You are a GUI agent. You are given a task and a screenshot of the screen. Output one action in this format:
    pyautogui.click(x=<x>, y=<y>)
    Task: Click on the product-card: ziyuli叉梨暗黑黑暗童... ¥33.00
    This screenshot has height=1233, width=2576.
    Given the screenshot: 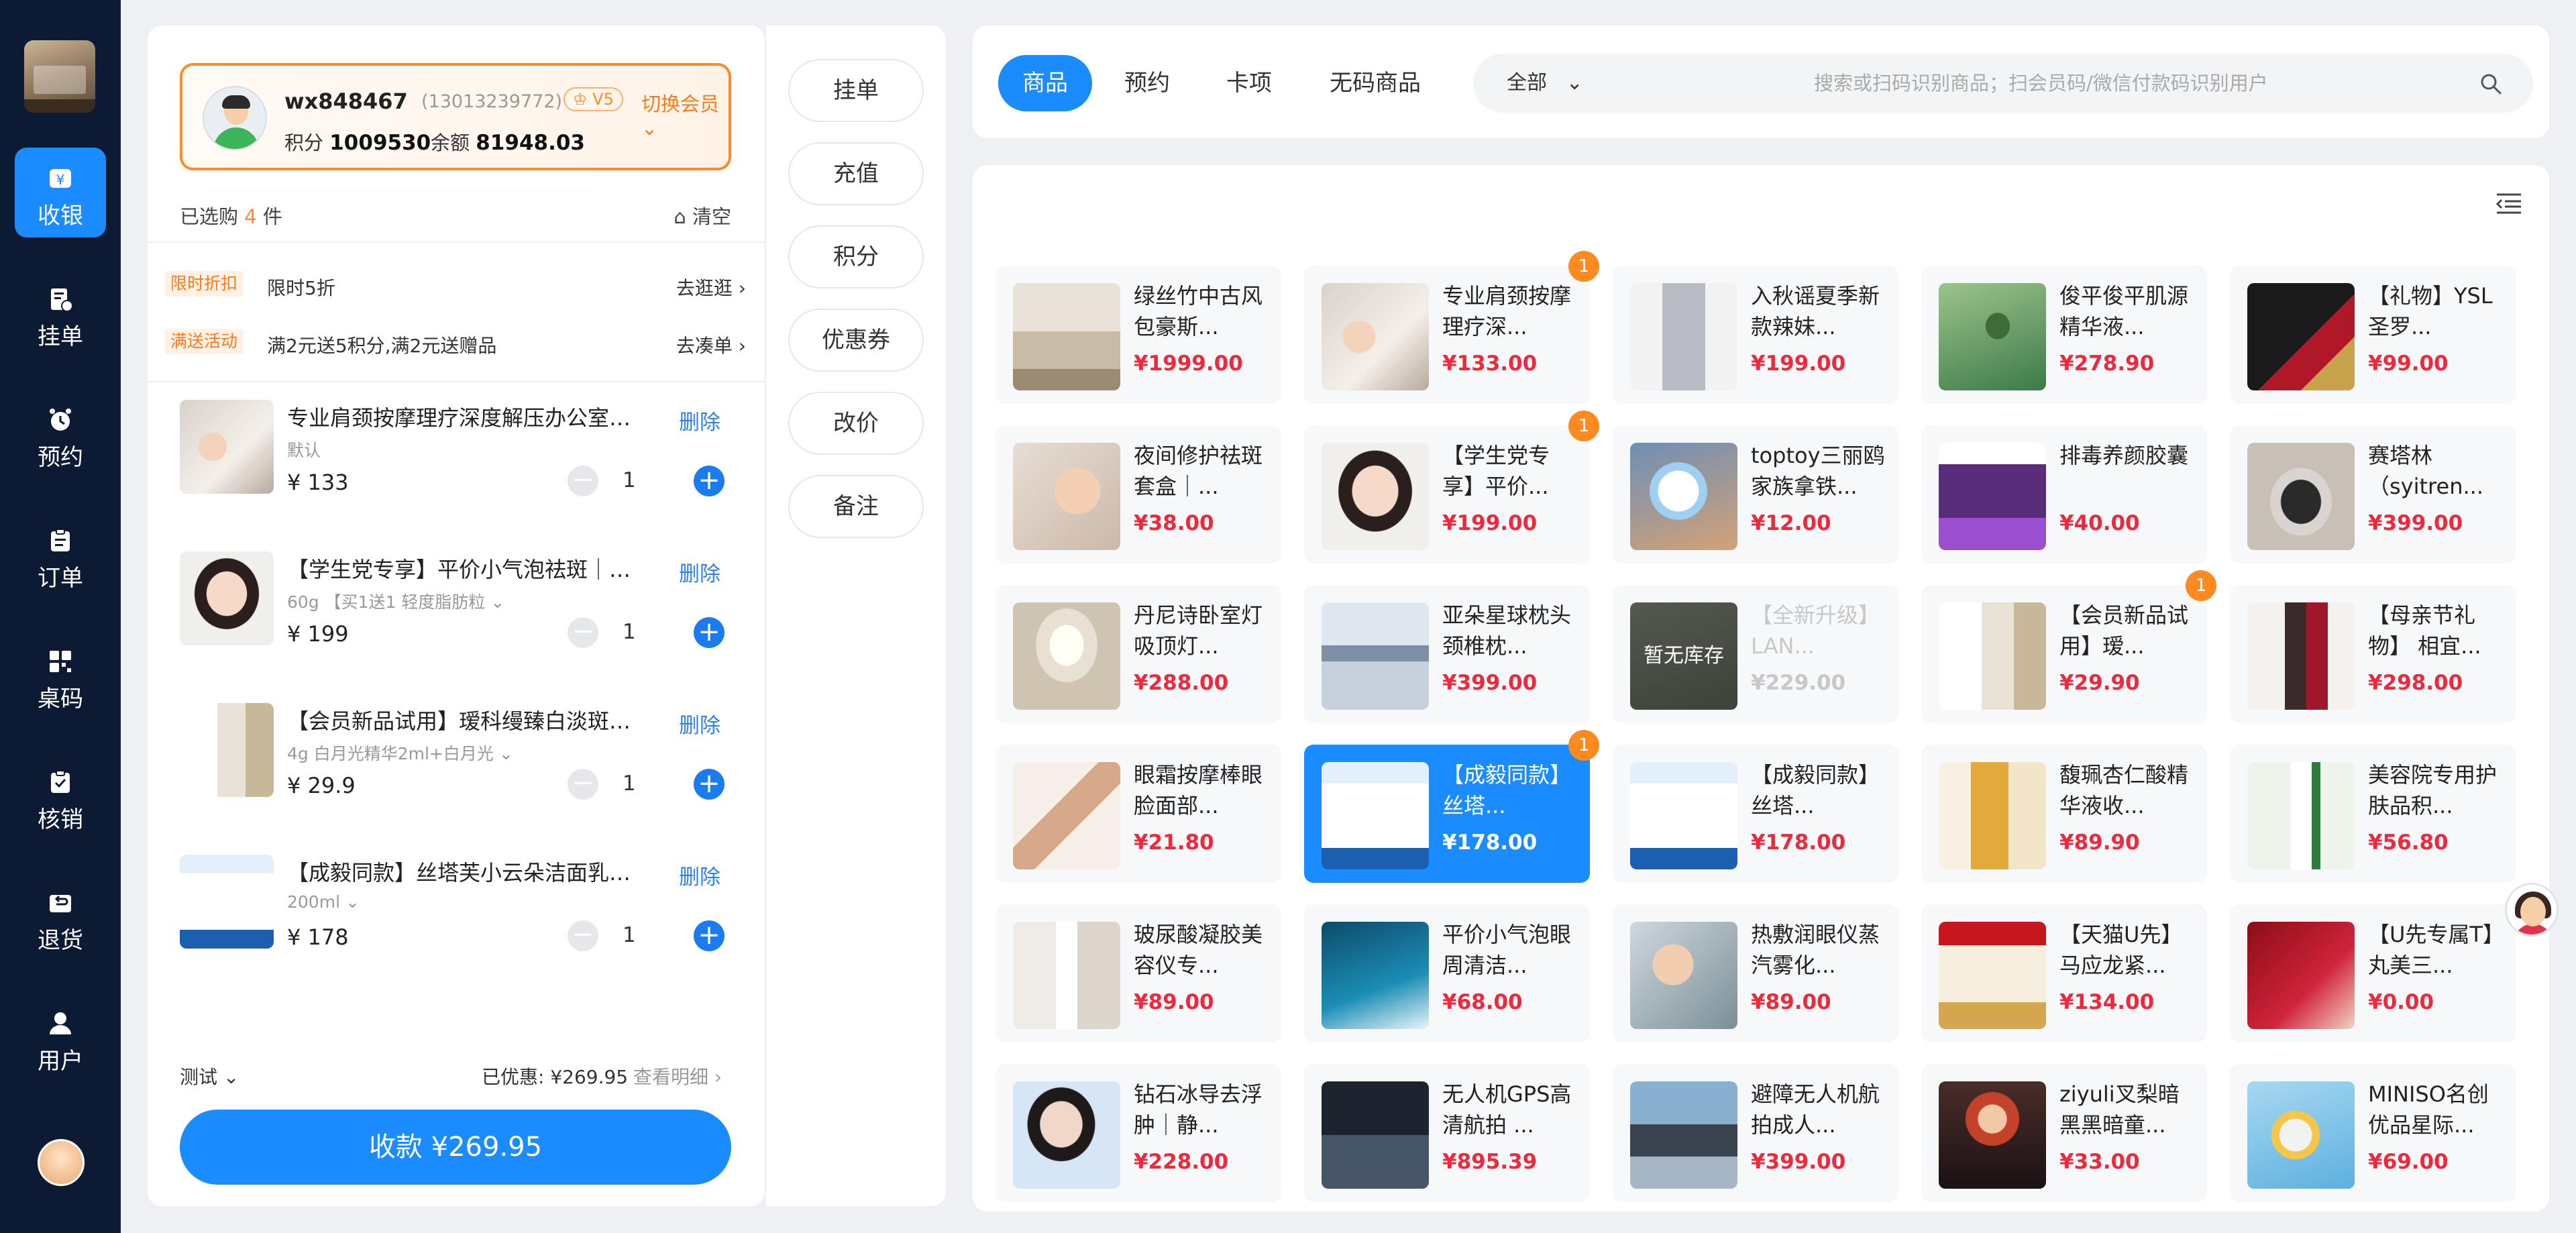 What is the action you would take?
    pyautogui.click(x=2064, y=1133)
    